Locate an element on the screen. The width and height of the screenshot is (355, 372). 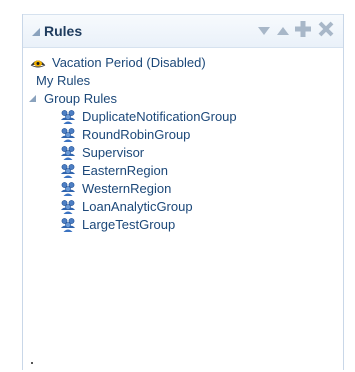
collapse-triangle-icon is located at coordinates (36, 32).